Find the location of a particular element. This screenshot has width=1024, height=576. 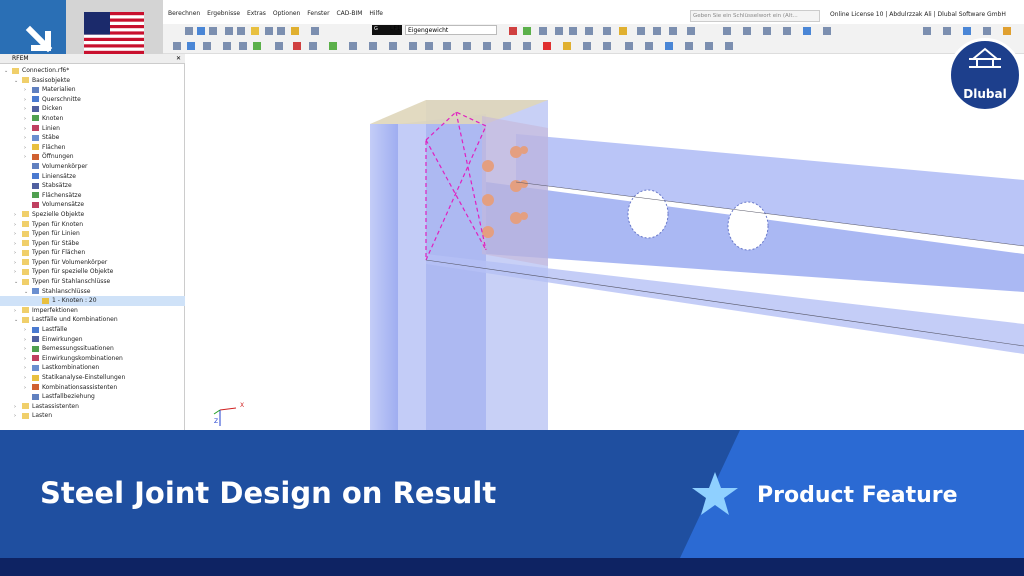

tree-item: › Stäbe is located at coordinates (92, 138).